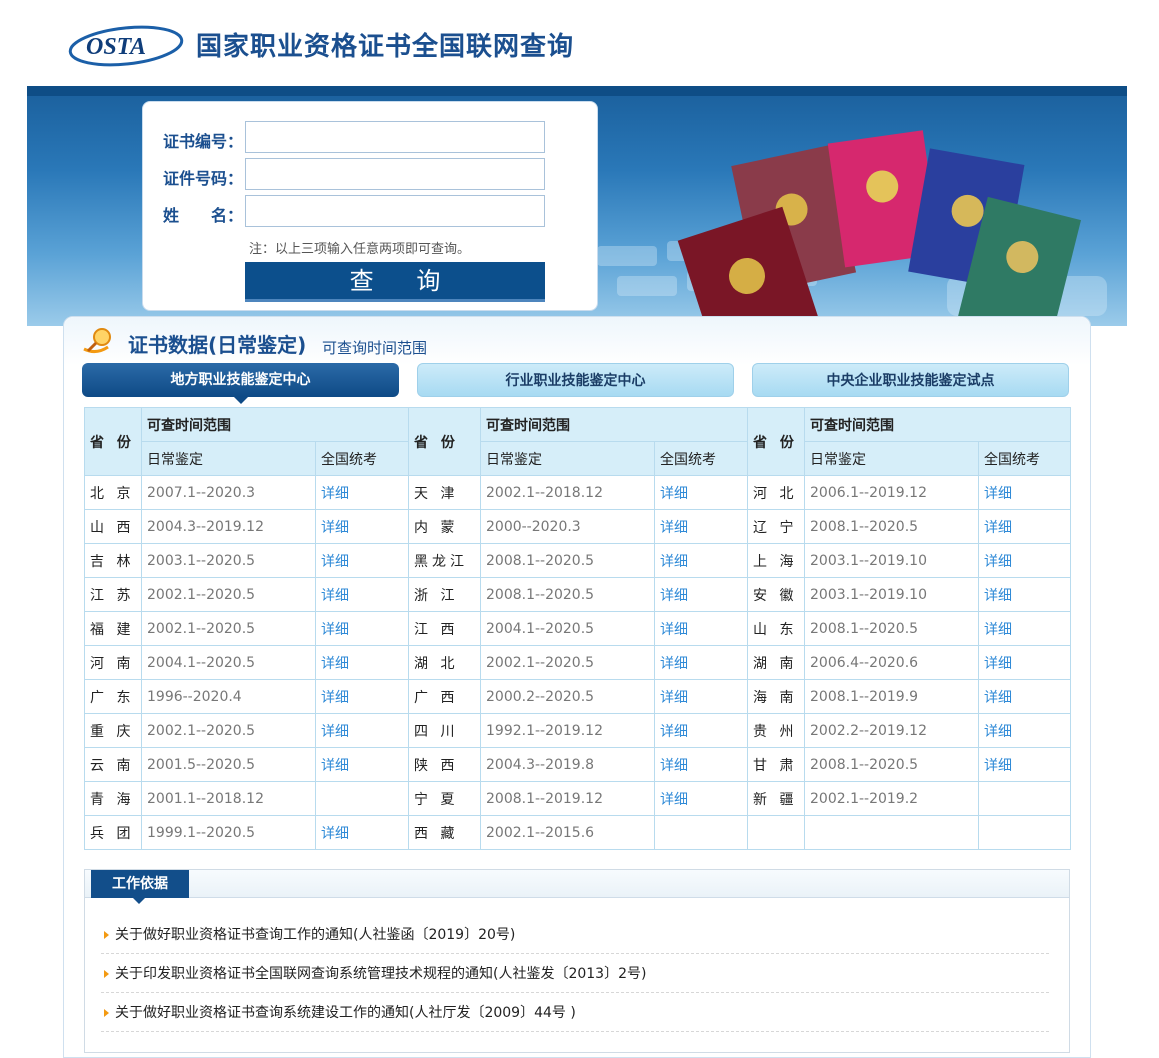  Describe the element at coordinates (891, 696) in the screenshot. I see `daily-range-cell: 2008.1--2019.9` at that location.